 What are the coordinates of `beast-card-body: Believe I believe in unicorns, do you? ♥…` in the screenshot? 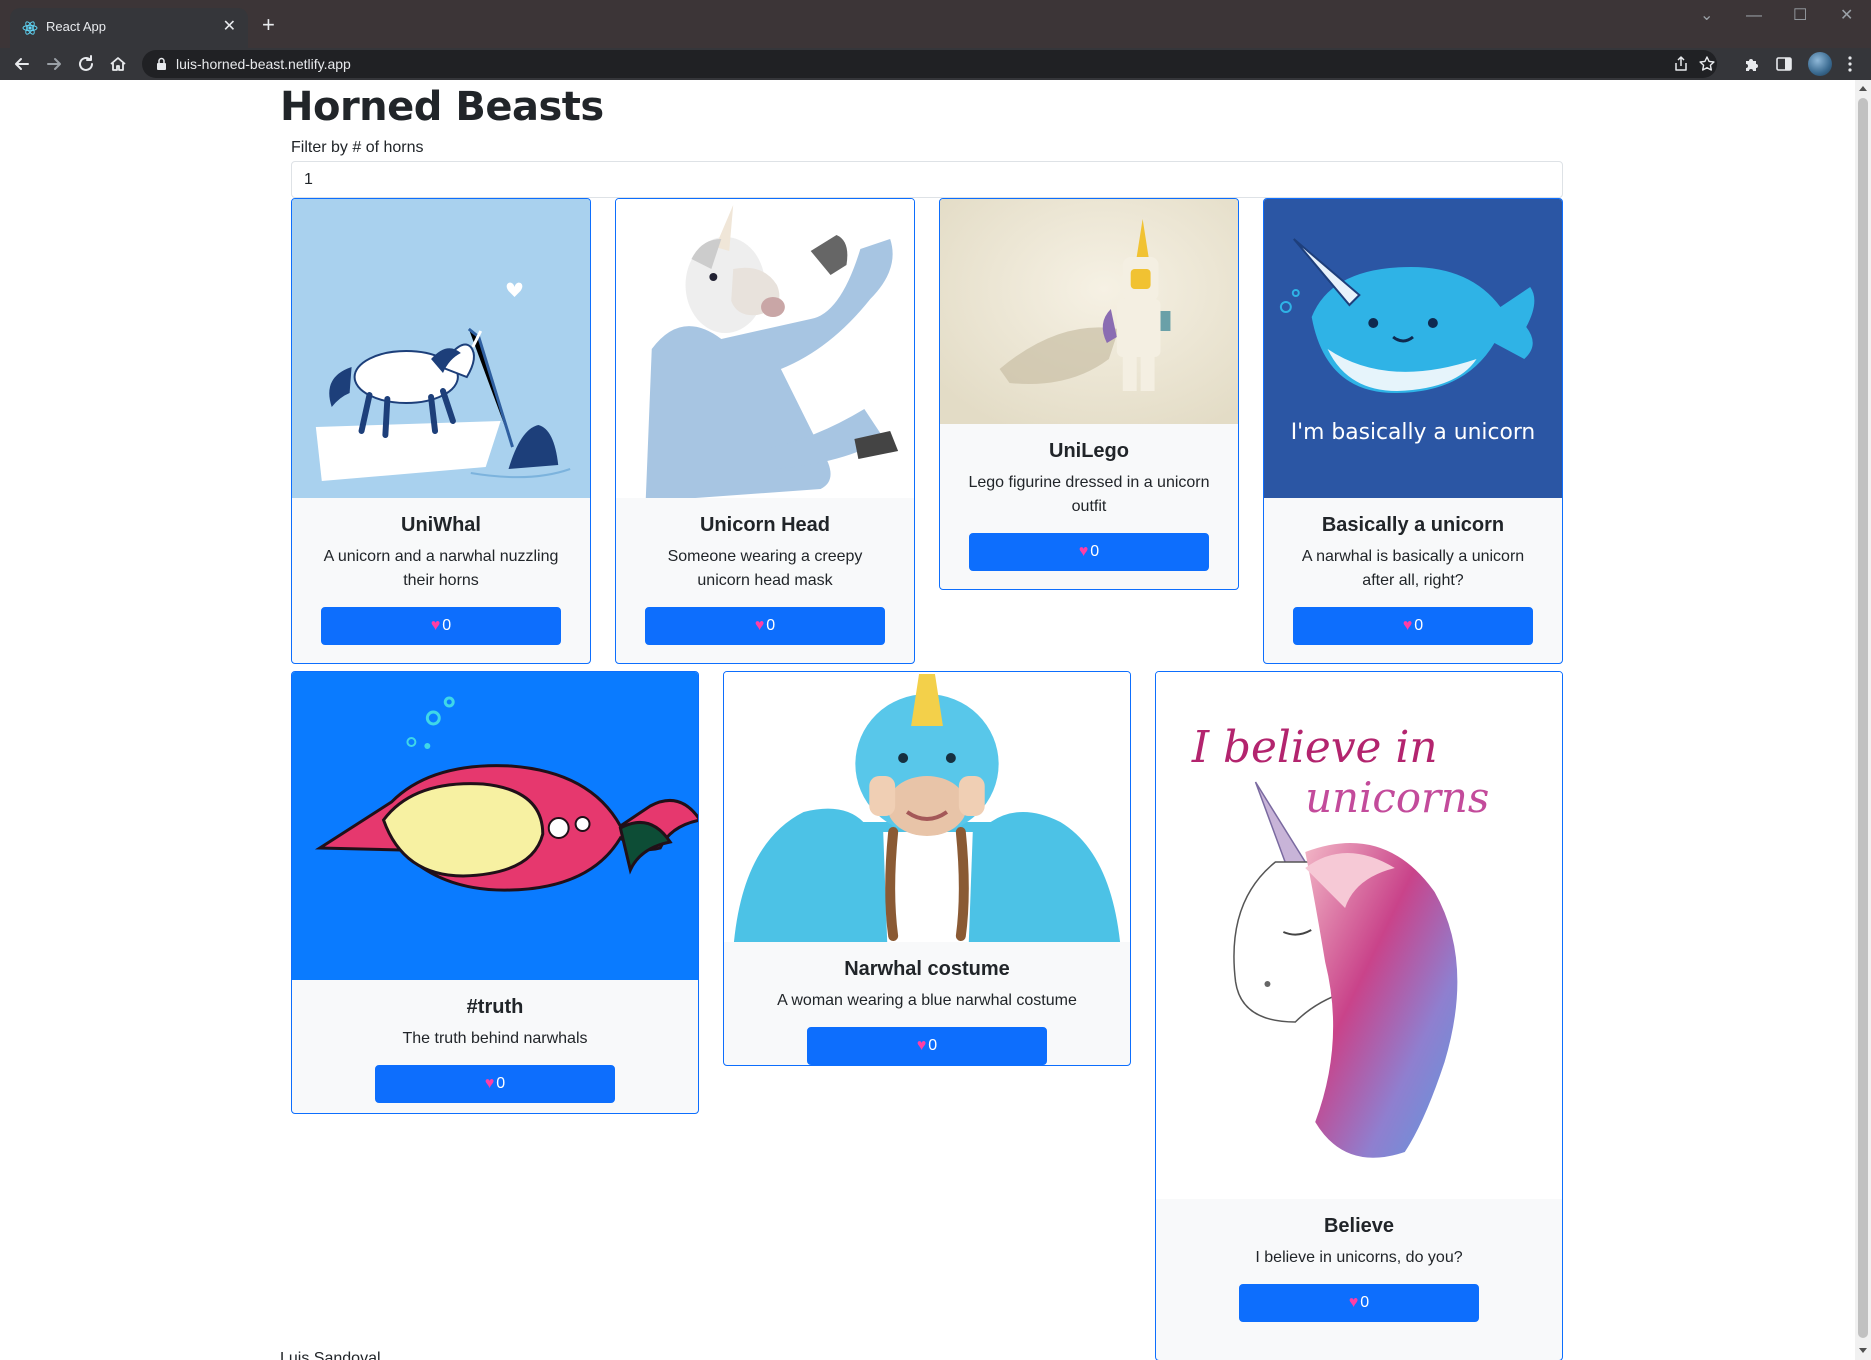 It's located at (1359, 1260).